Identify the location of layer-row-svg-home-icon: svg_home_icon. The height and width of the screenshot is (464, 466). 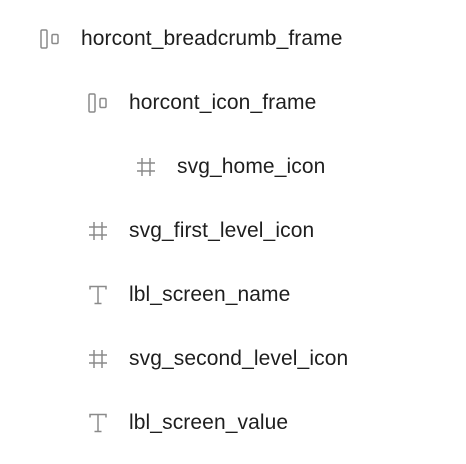
(233, 167).